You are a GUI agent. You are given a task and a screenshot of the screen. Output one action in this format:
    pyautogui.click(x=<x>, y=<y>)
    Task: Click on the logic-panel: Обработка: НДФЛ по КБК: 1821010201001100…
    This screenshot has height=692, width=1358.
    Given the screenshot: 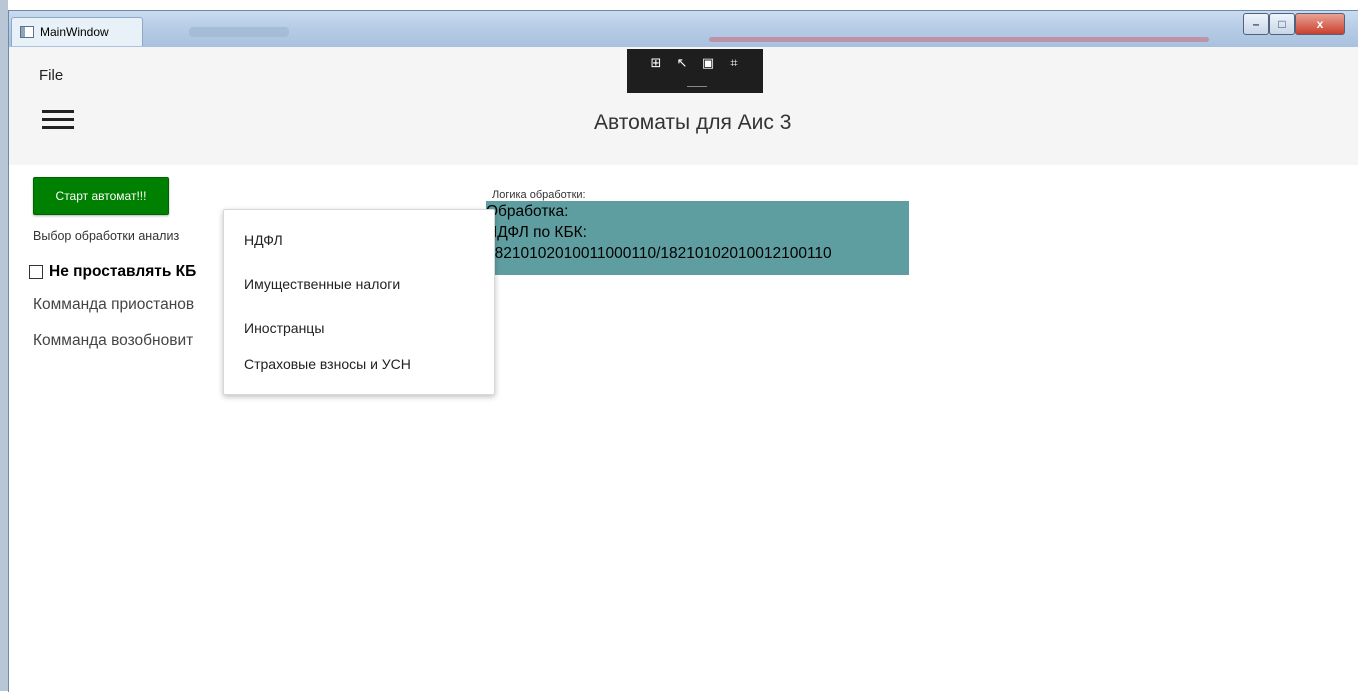 What is the action you would take?
    pyautogui.click(x=697, y=238)
    